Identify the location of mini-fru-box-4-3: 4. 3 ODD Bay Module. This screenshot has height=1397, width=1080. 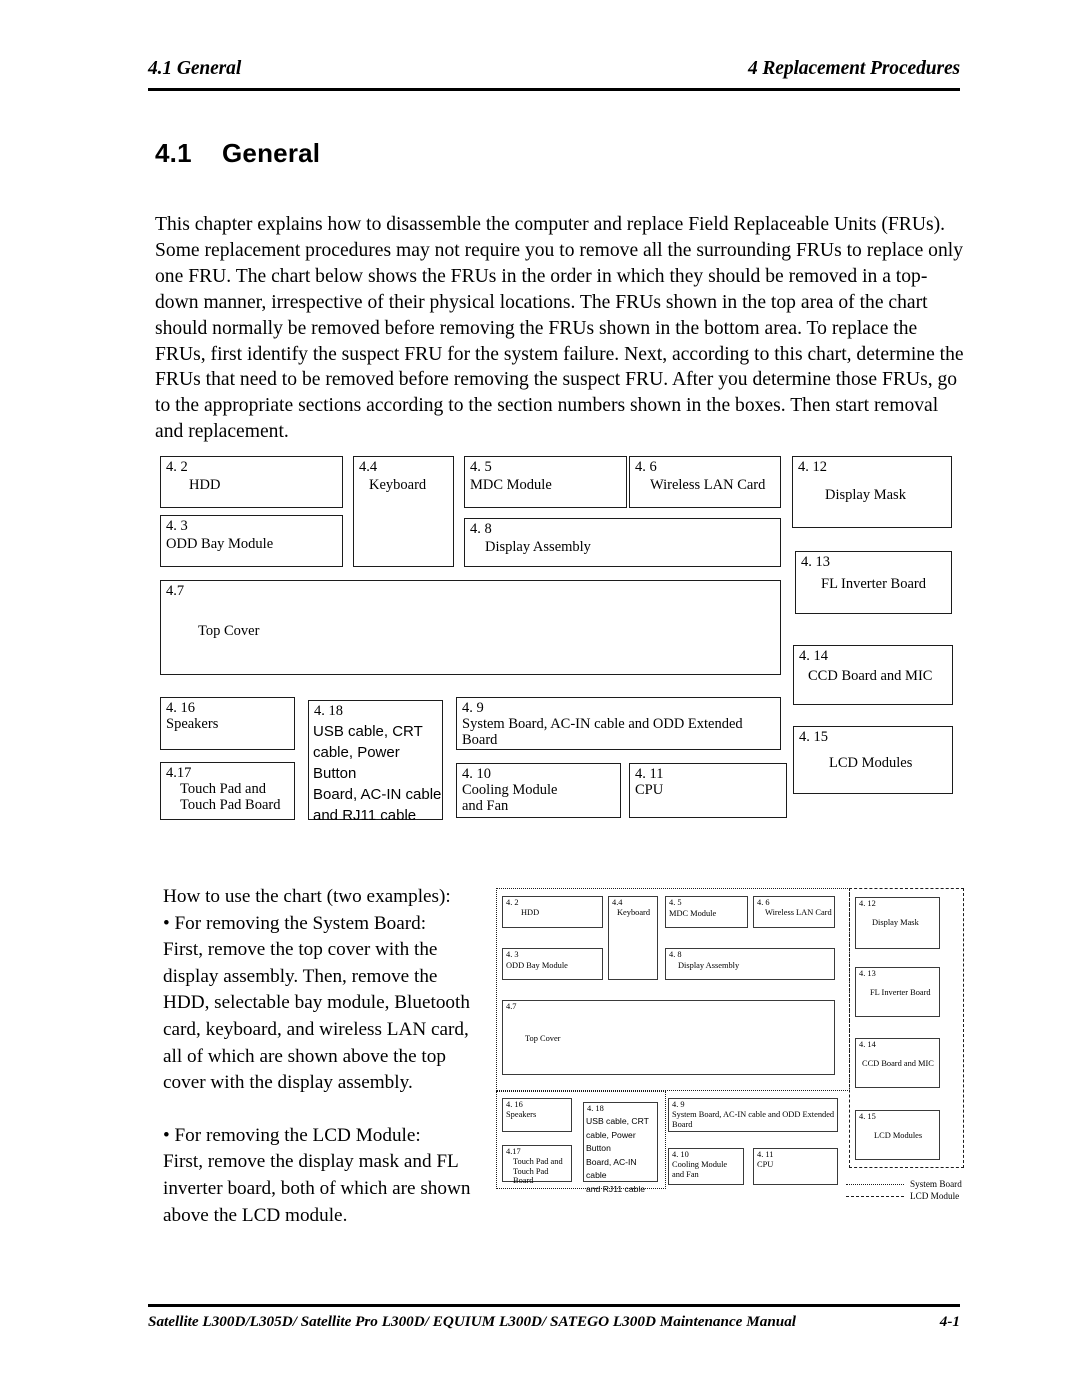
(552, 964).